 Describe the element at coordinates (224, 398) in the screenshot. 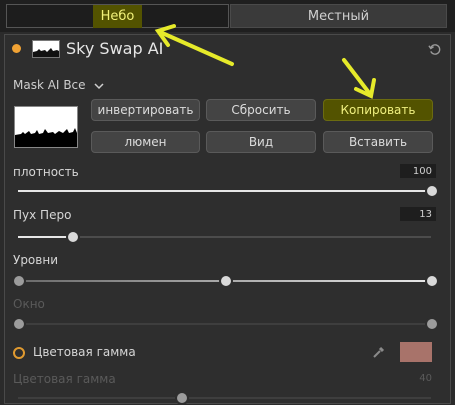

I see `color-gamut-sub-track` at that location.